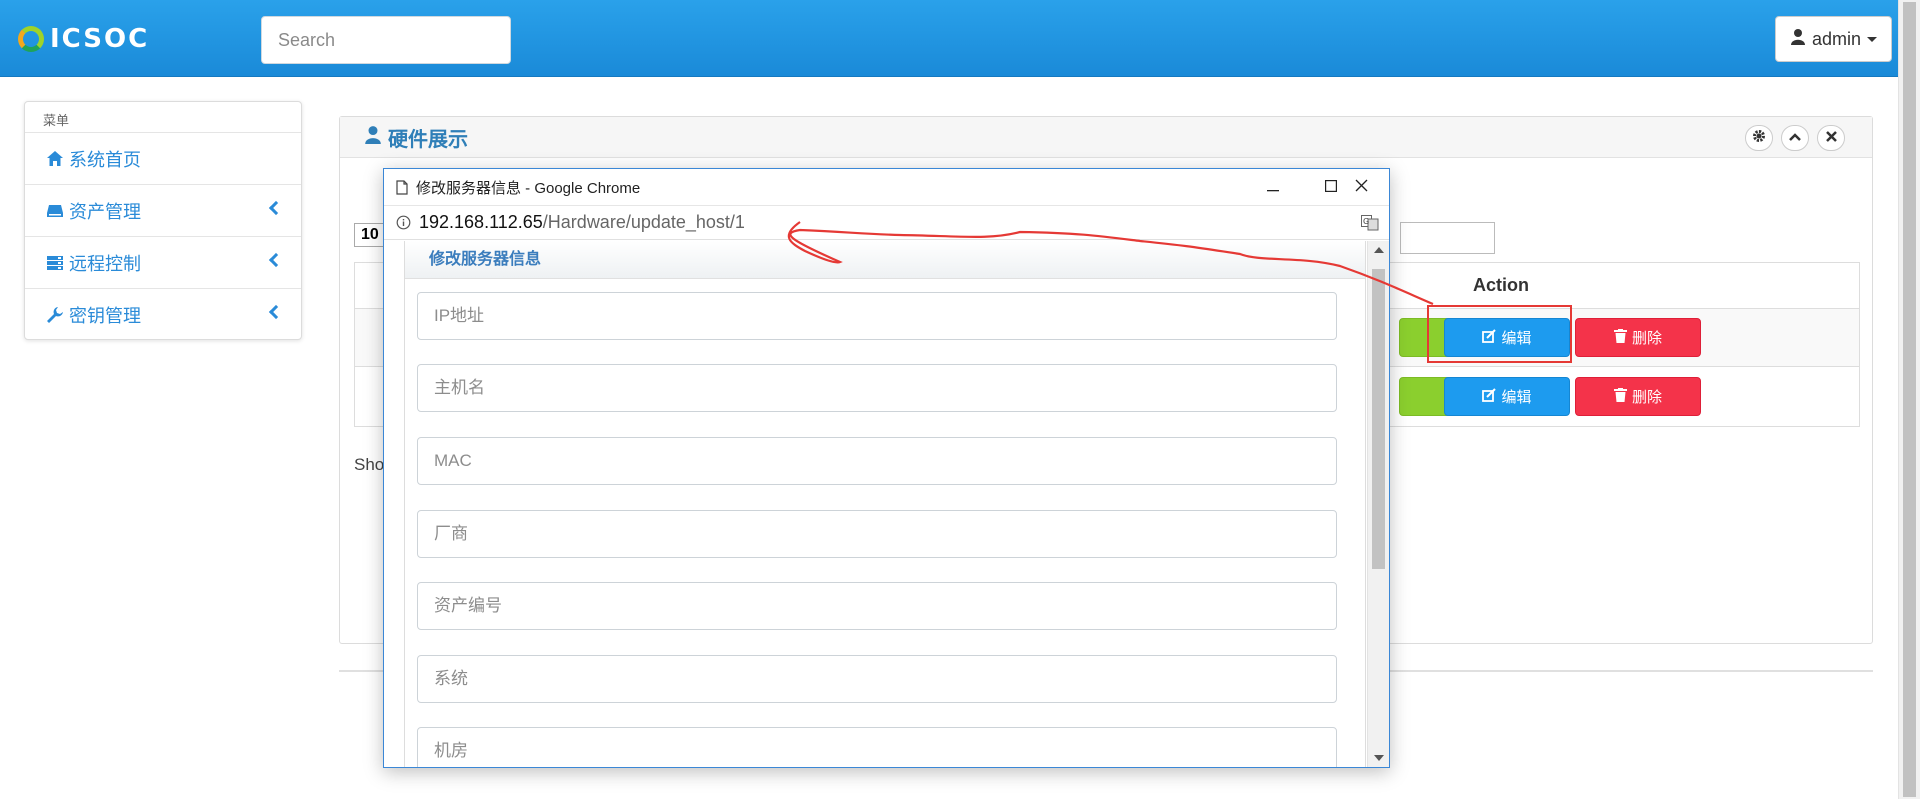 The image size is (1920, 799). What do you see at coordinates (163, 263) in the screenshot?
I see `sidebar-item-remote: 远程控制` at bounding box center [163, 263].